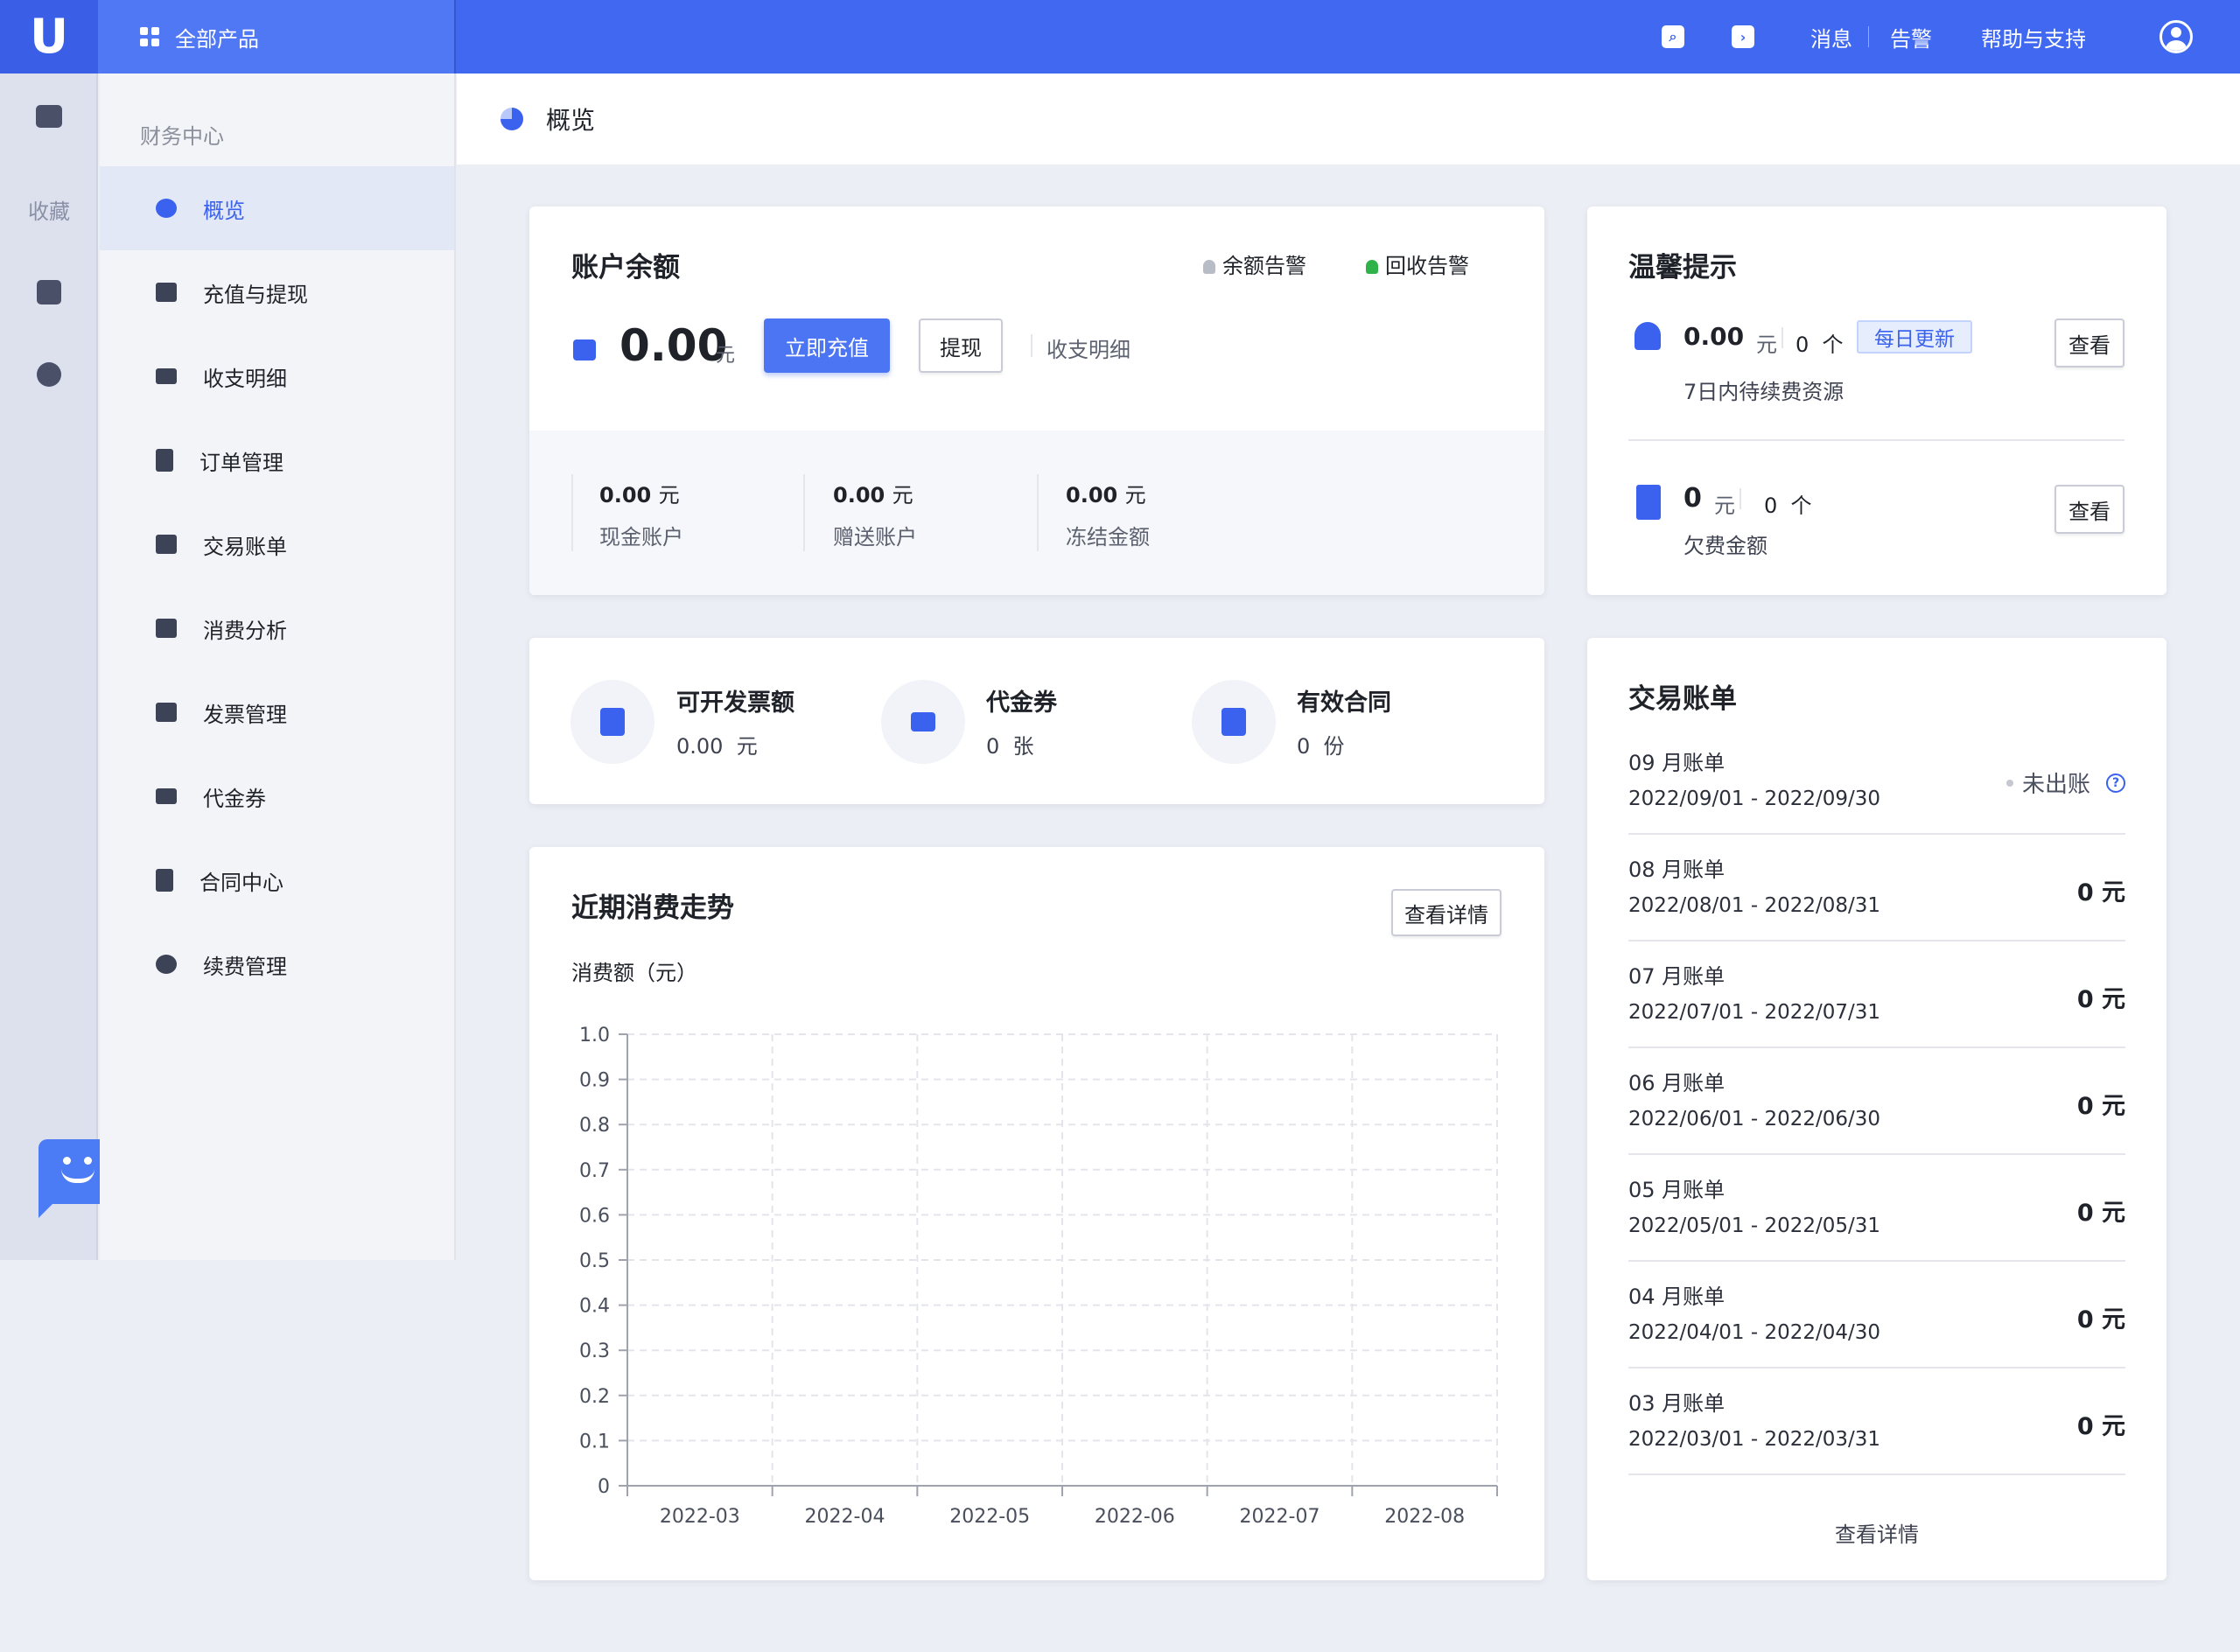 This screenshot has height=1652, width=2240. I want to click on menu-item-contracts: 合同中心, so click(277, 880).